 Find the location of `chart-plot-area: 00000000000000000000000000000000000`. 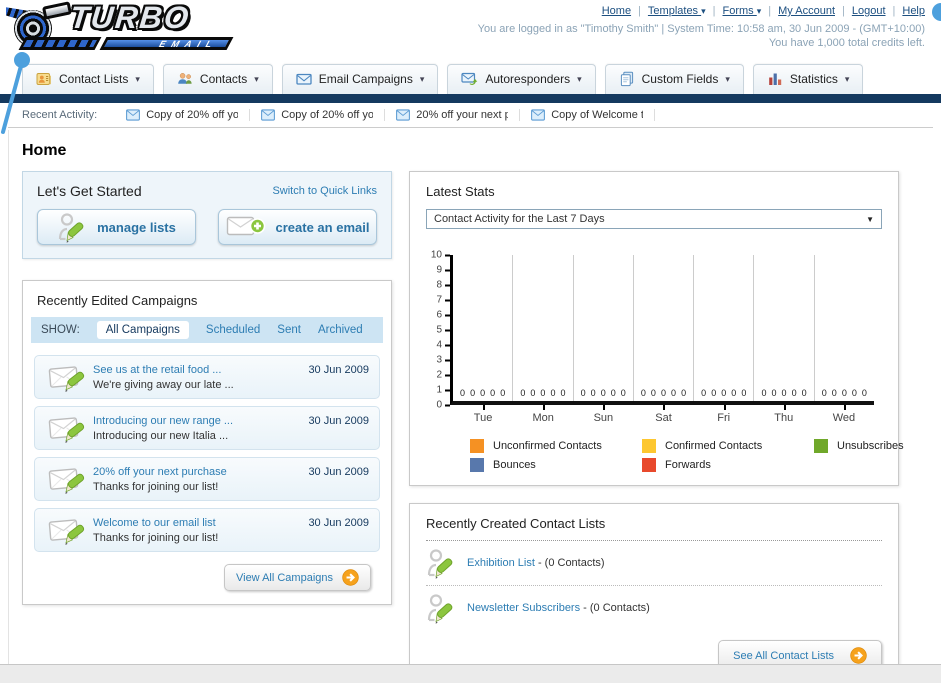

chart-plot-area: 00000000000000000000000000000000000 is located at coordinates (662, 330).